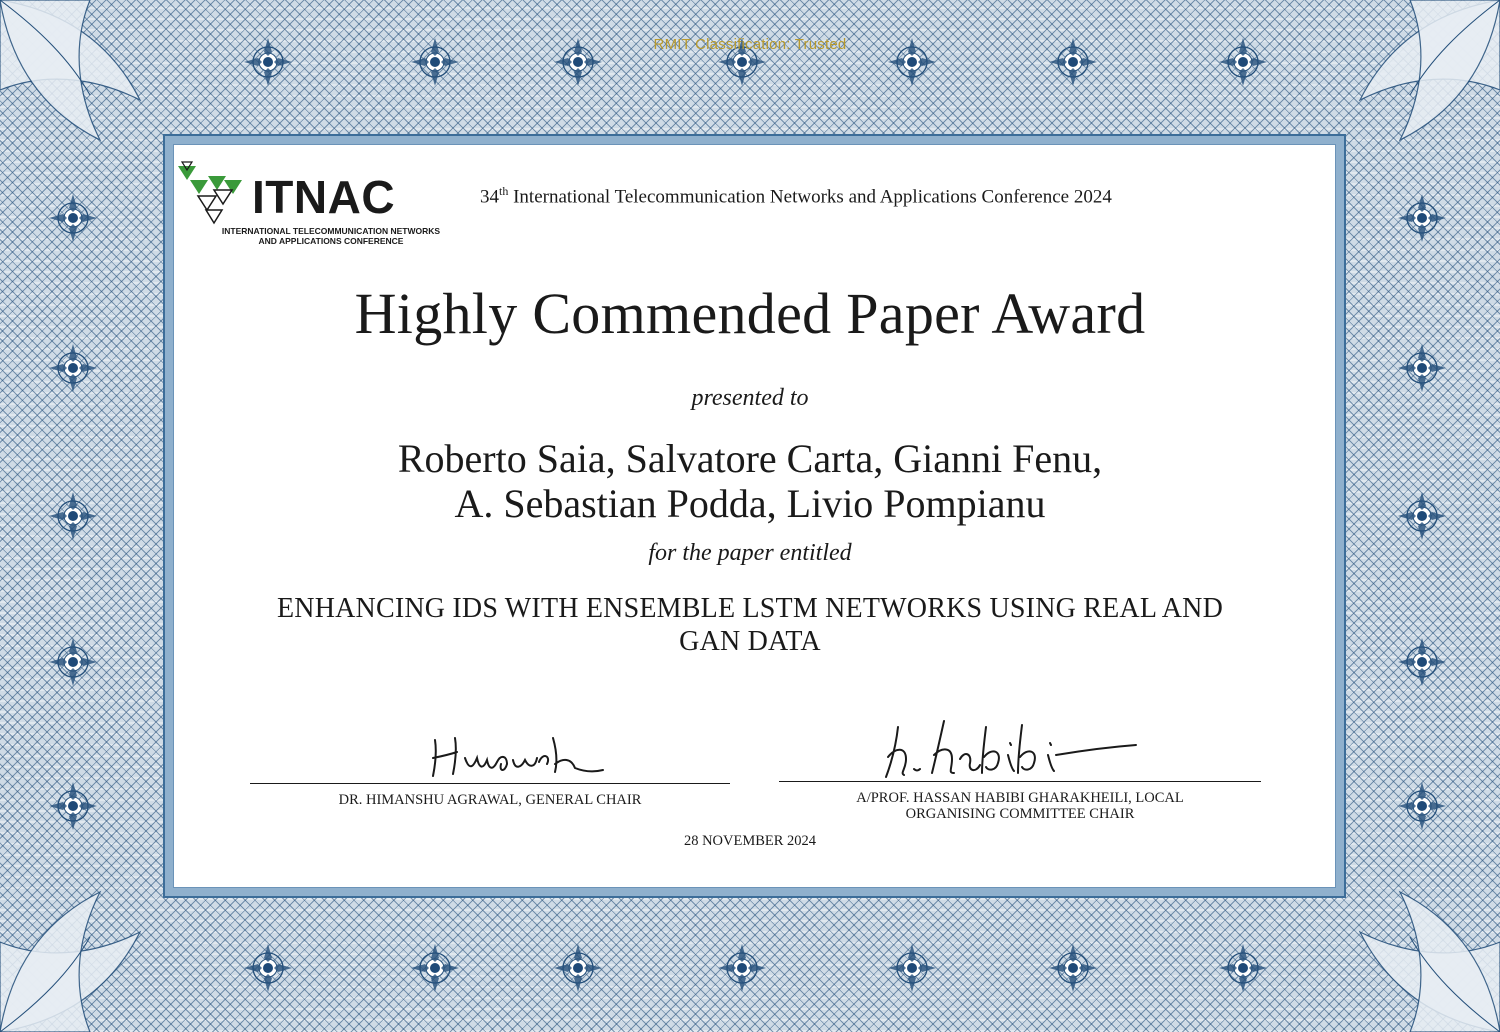  Describe the element at coordinates (755, 968) in the screenshot. I see `bottom-border-rosettes` at that location.